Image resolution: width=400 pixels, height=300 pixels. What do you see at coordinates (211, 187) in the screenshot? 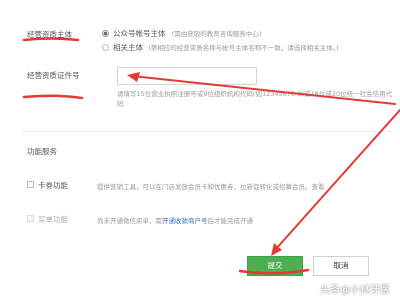
I see `card-function-desc: 提供营销工具，可以在门店发放会员卡和优惠券，拉新促转化或招募会员。查看` at bounding box center [211, 187].